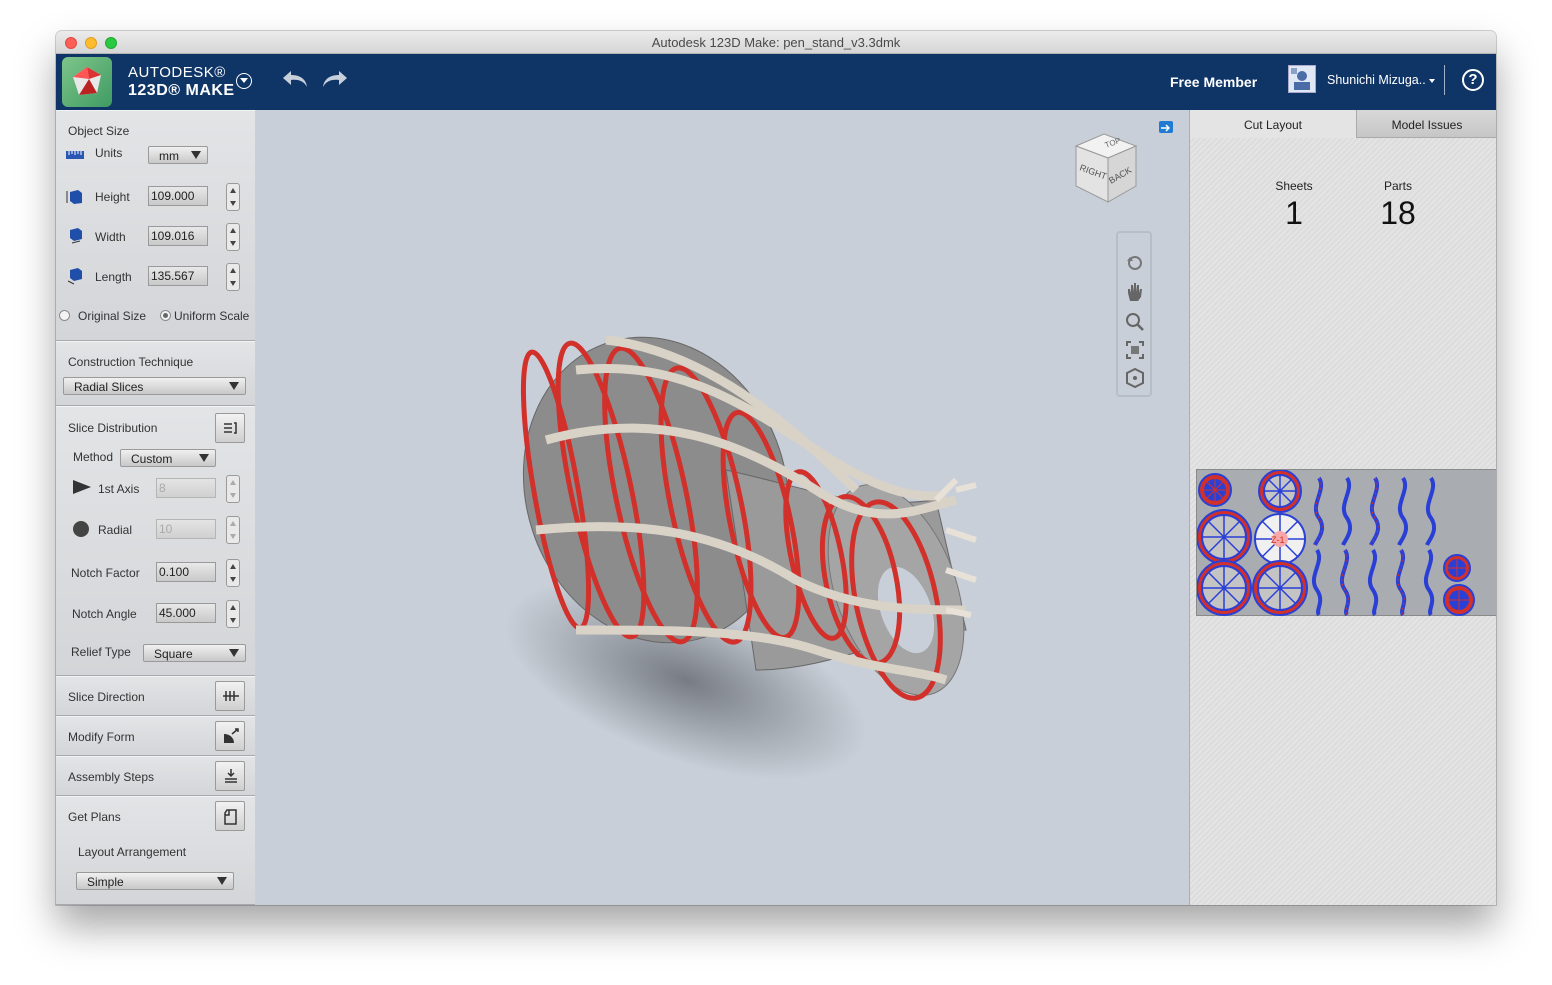  What do you see at coordinates (110, 237) in the screenshot?
I see `width-label: Width` at bounding box center [110, 237].